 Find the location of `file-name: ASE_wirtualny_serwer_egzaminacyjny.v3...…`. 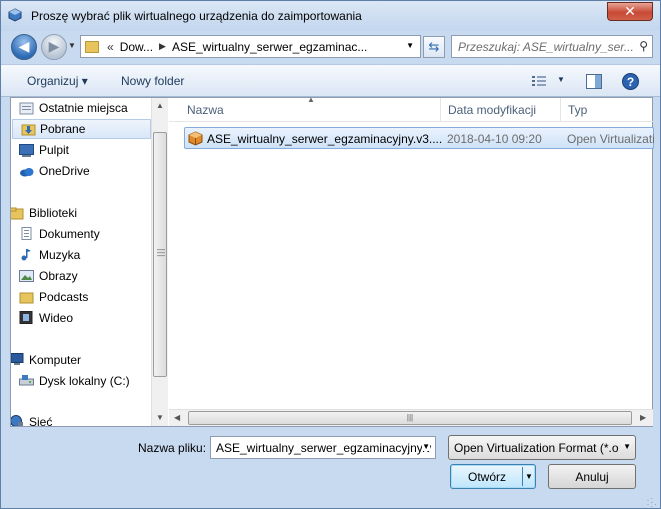

file-name: ASE_wirtualny_serwer_egzaminacyjny.v3...… is located at coordinates (325, 139).